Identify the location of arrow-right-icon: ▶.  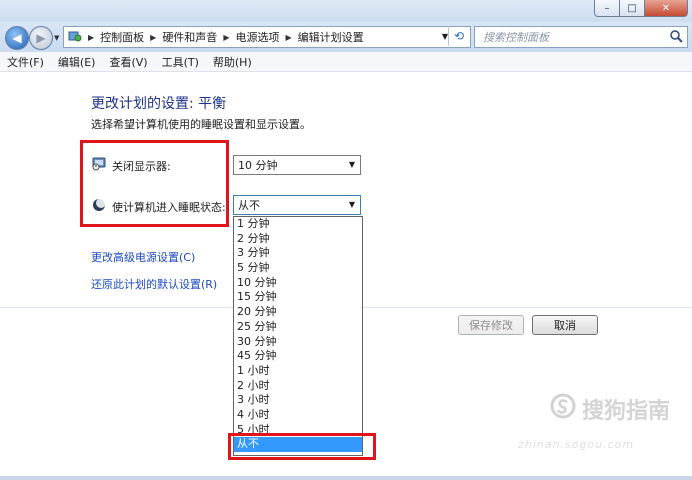
(41, 38).